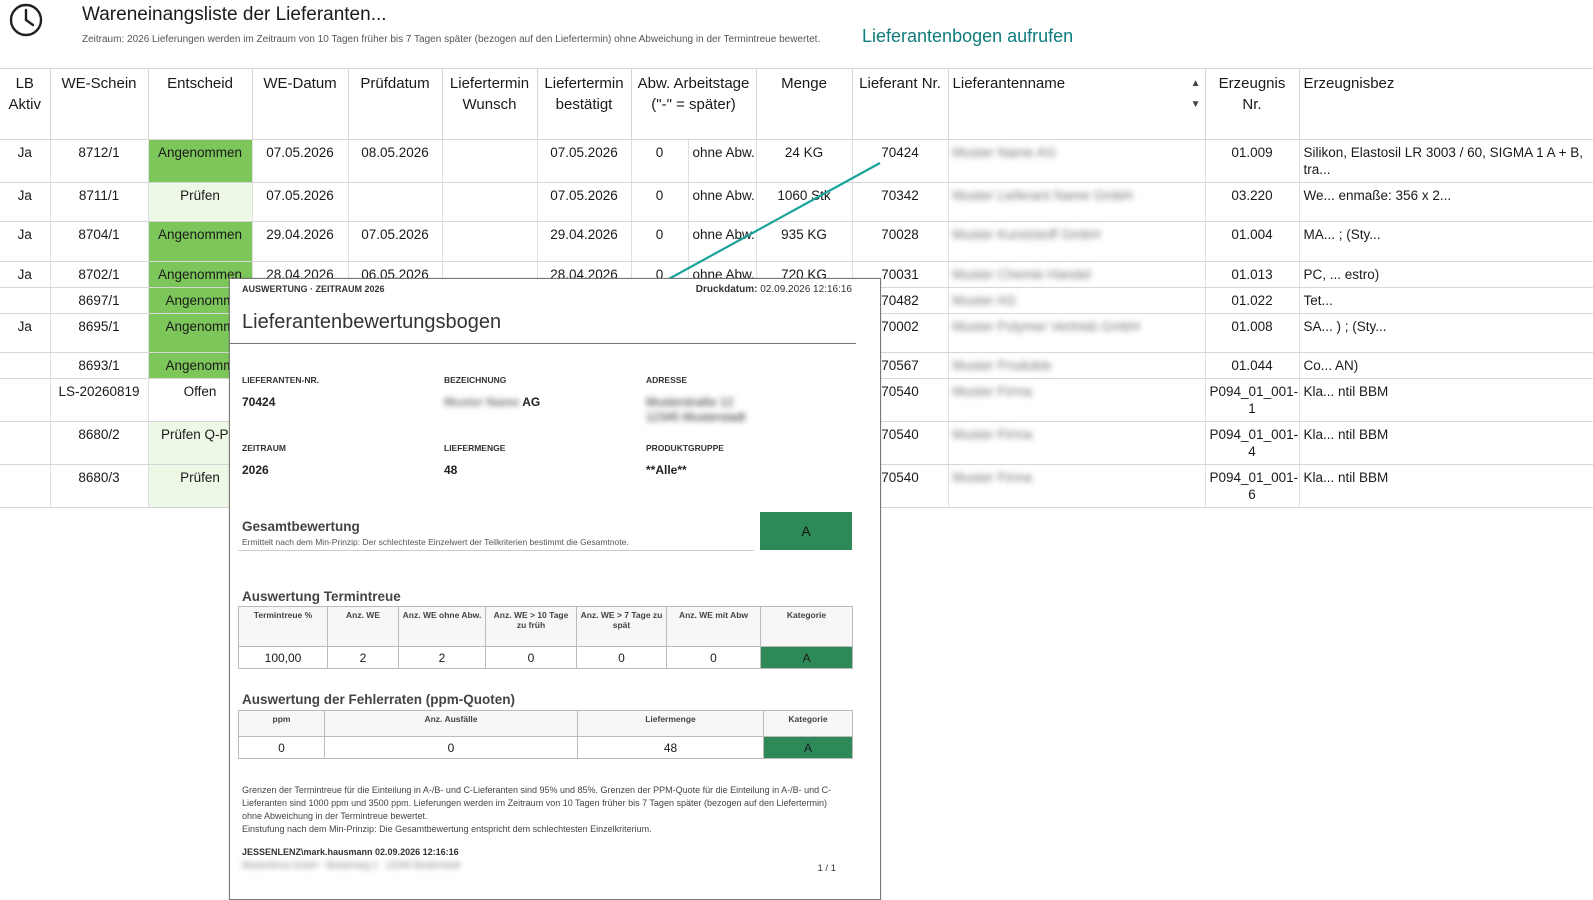 The height and width of the screenshot is (900, 1593). I want to click on cell-lieferantenname: Muster Name AG, so click(1077, 161).